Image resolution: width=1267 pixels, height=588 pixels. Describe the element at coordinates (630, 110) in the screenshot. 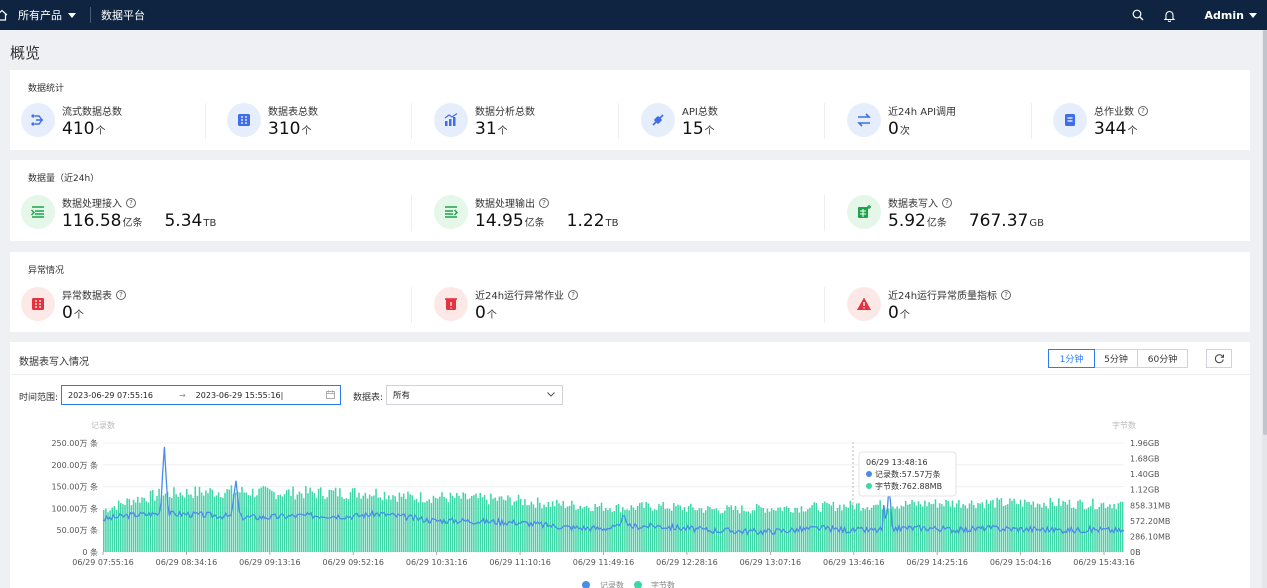

I see `data-stats-card: 数据统计 流式数据总数 410 个 数据表总数 310 个 数据分析总数 31 个` at that location.